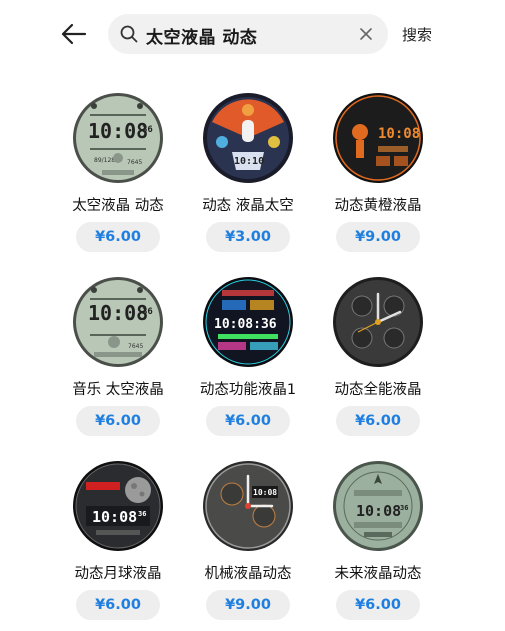 This screenshot has height=631, width=505. What do you see at coordinates (378, 322) in the screenshot?
I see `watch-face-thumbnail` at bounding box center [378, 322].